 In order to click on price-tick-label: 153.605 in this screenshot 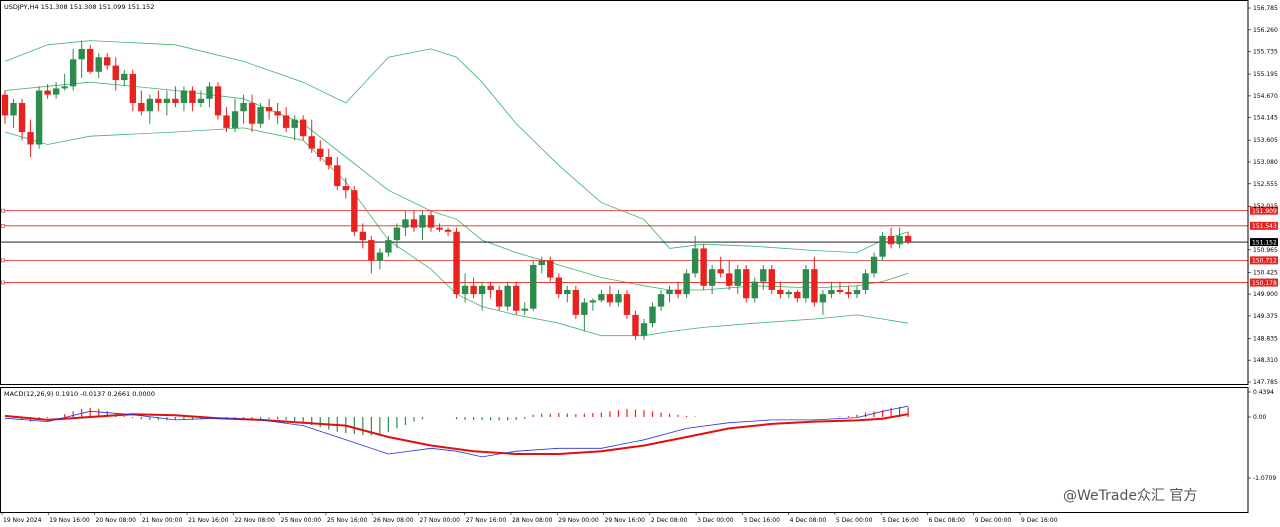, I will do `click(1265, 140)`.